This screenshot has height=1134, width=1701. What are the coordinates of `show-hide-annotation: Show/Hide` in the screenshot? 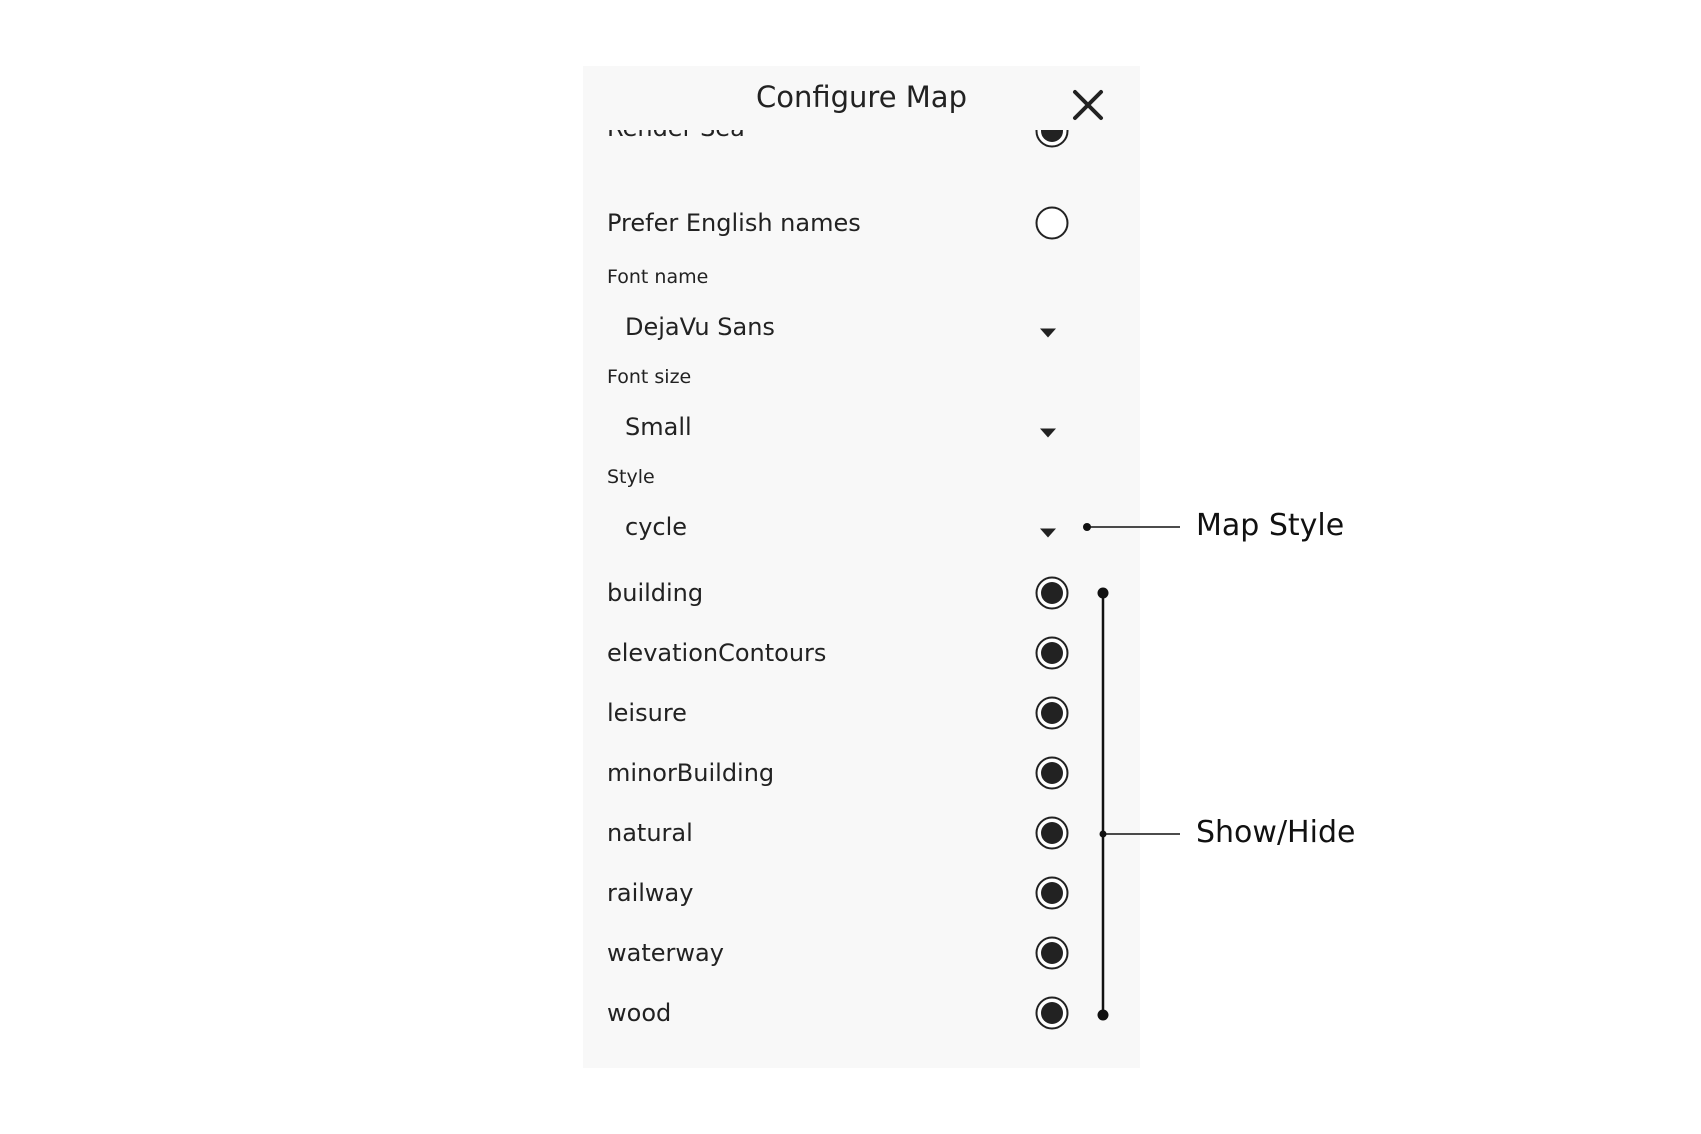 It's located at (1276, 832).